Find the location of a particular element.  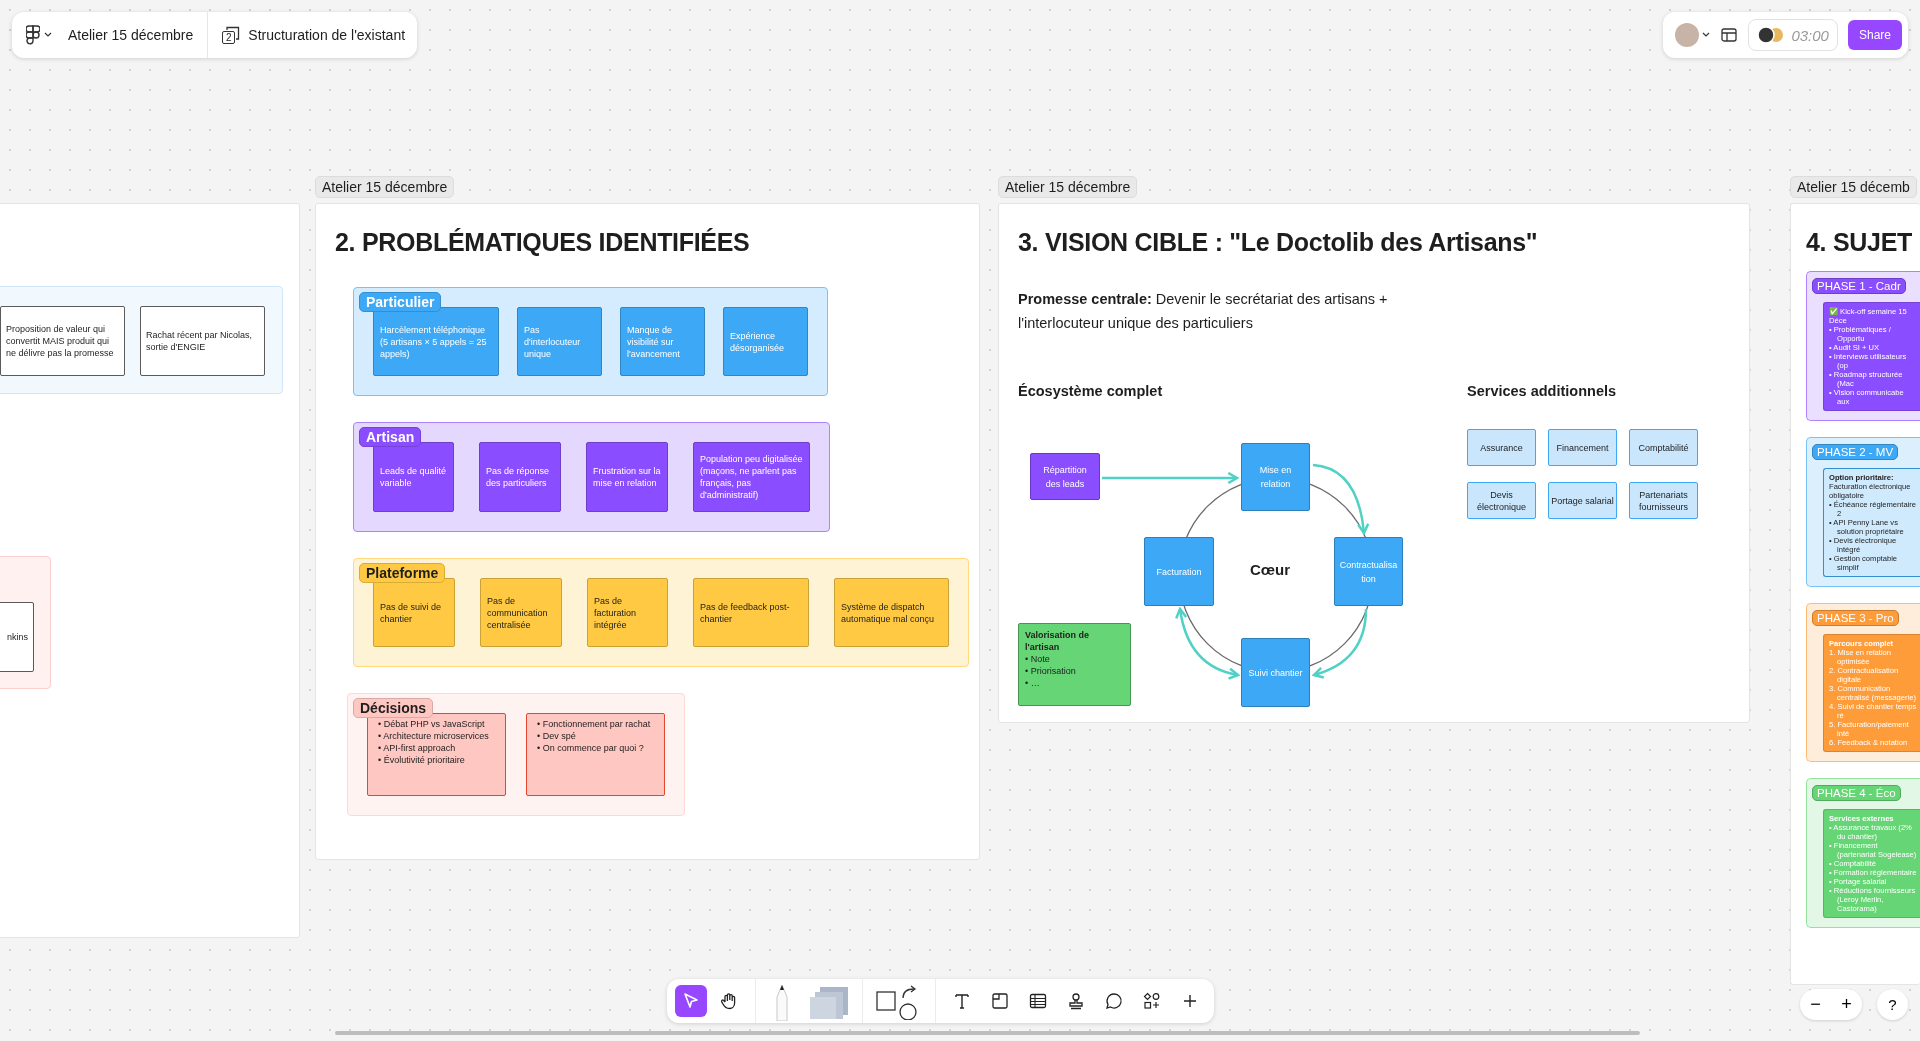

phase-label: PHASE 2 - MV is located at coordinates (1855, 452).